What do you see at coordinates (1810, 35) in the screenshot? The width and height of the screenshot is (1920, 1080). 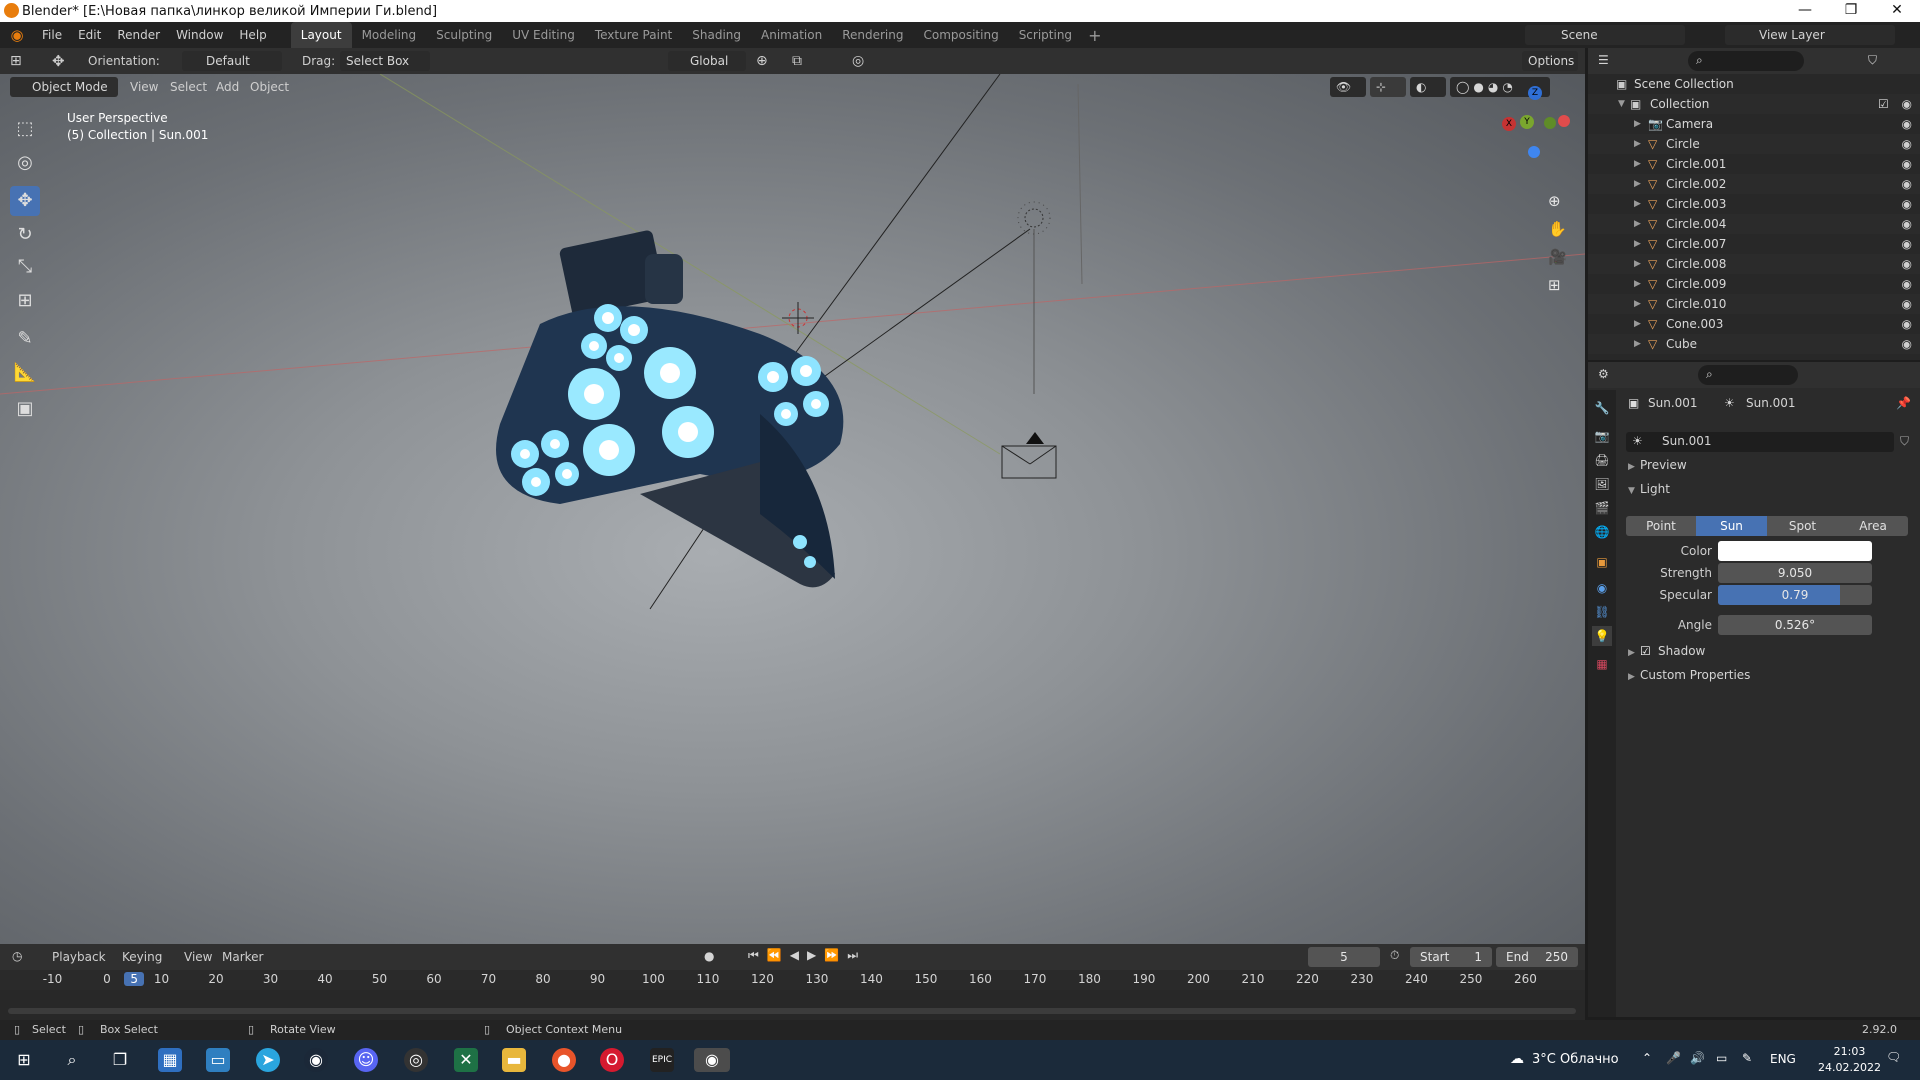 I see `view-layer-selector: View Layer` at bounding box center [1810, 35].